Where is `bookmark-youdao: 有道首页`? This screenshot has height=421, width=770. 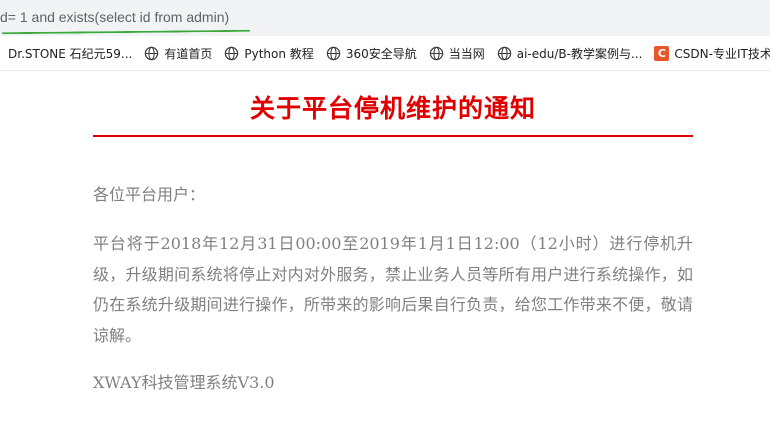
bookmark-youdao: 有道首页 is located at coordinates (178, 53).